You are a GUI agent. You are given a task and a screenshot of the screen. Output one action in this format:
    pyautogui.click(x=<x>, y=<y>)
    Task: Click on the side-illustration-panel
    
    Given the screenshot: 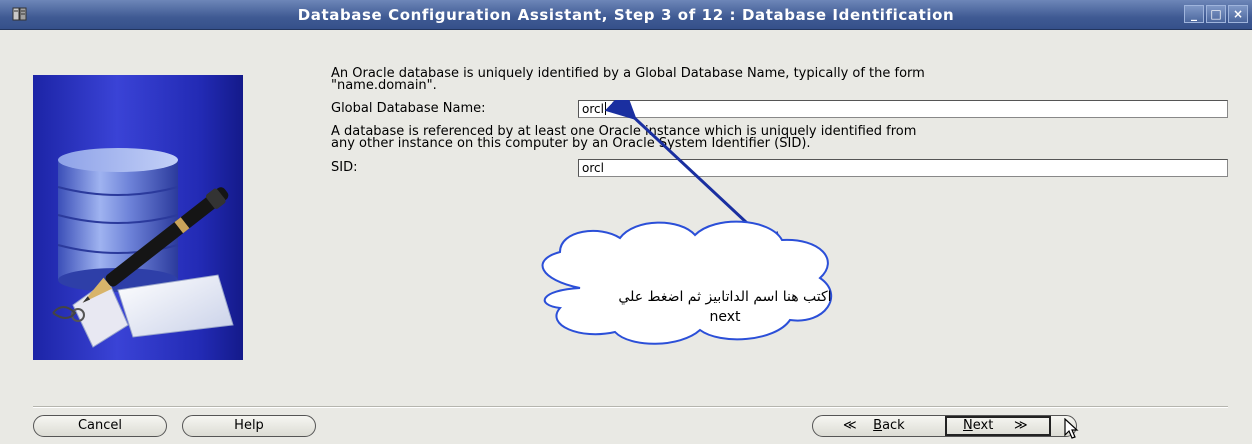 What is the action you would take?
    pyautogui.click(x=138, y=217)
    